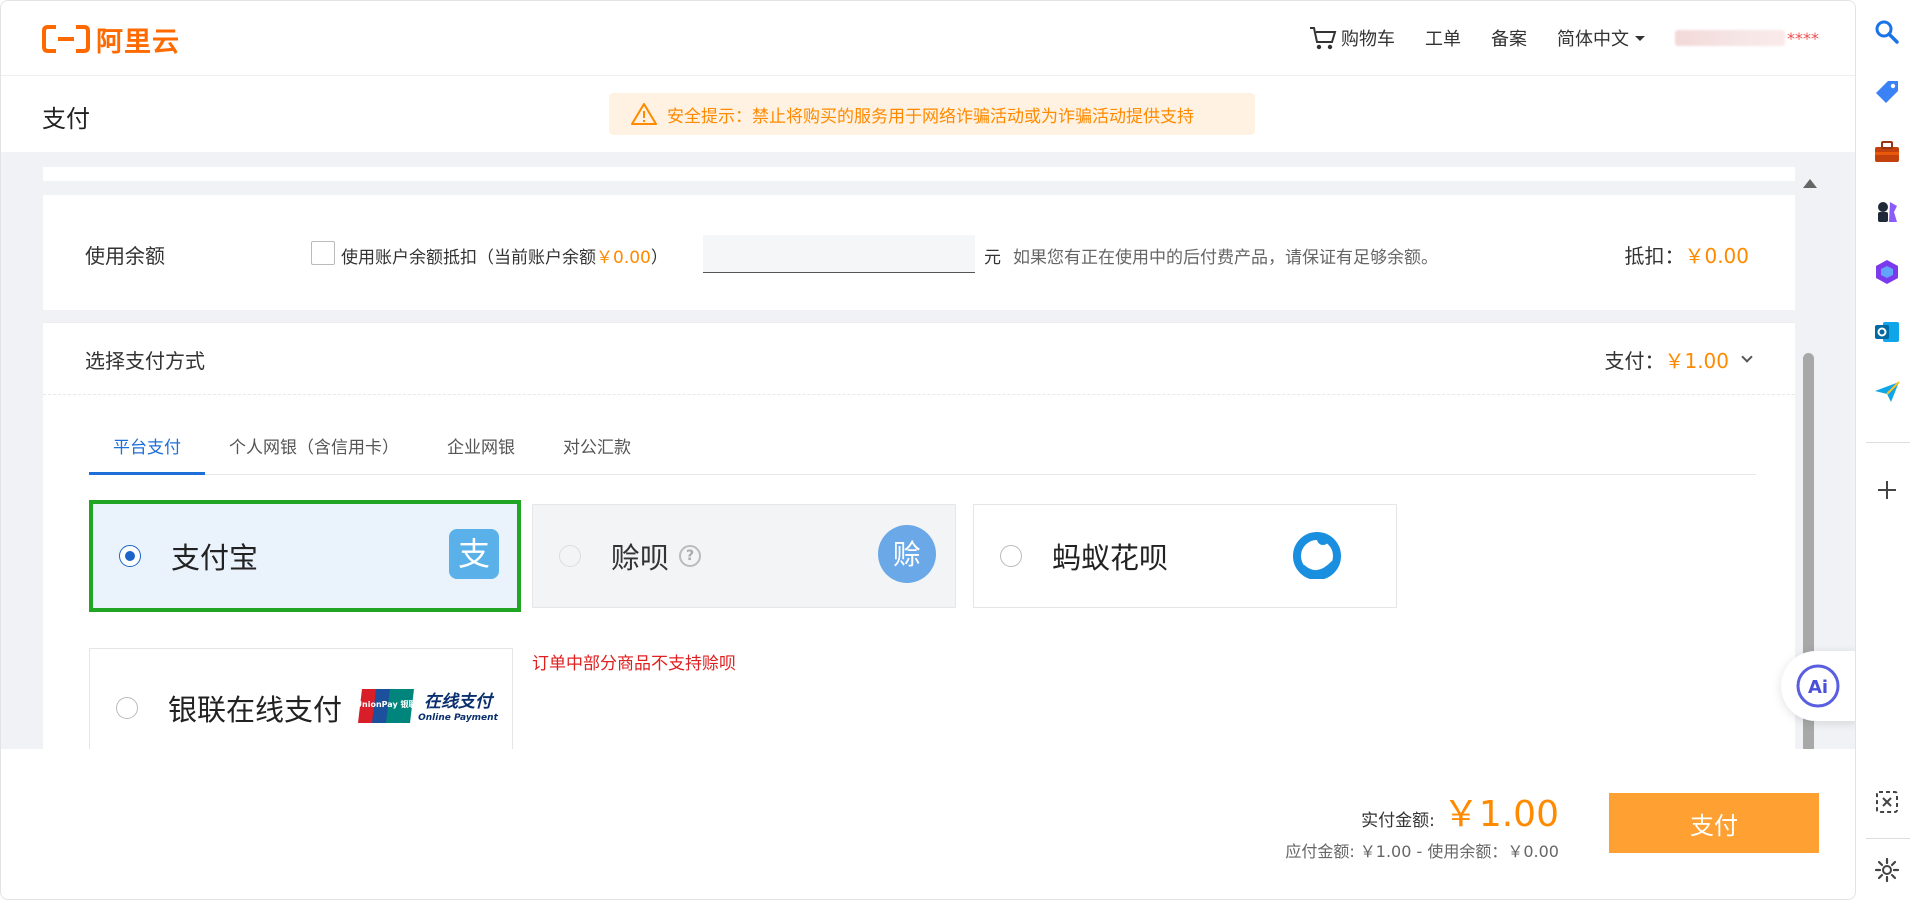 Image resolution: width=1920 pixels, height=900 pixels. Describe the element at coordinates (459, 702) in the screenshot. I see `svg-text: 在线支付` at that location.